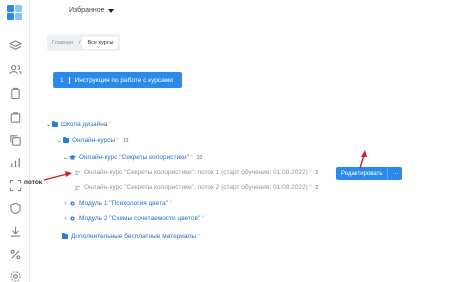 The width and height of the screenshot is (474, 282). I want to click on guide-label: Инструкция по работе с курсами, so click(123, 80).